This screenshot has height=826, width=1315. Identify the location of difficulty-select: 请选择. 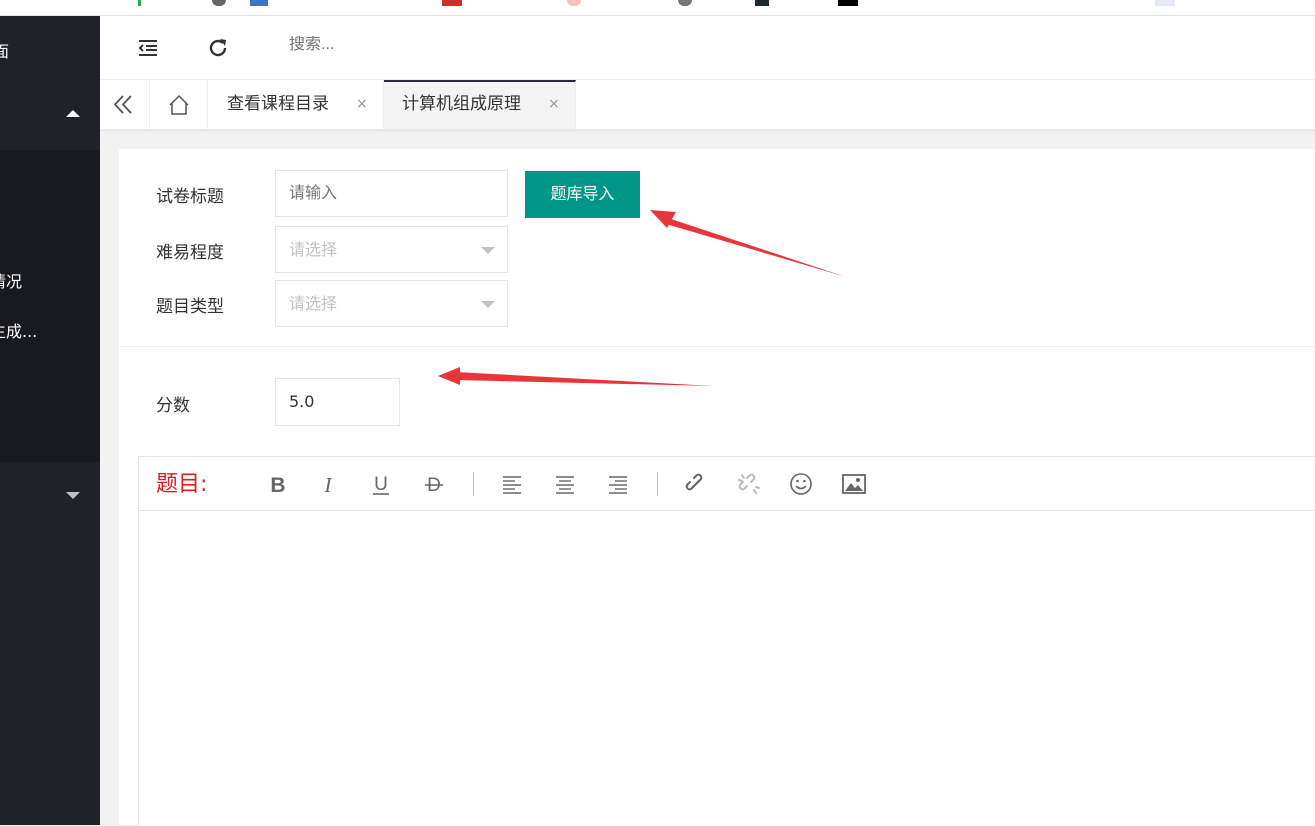
(391, 249).